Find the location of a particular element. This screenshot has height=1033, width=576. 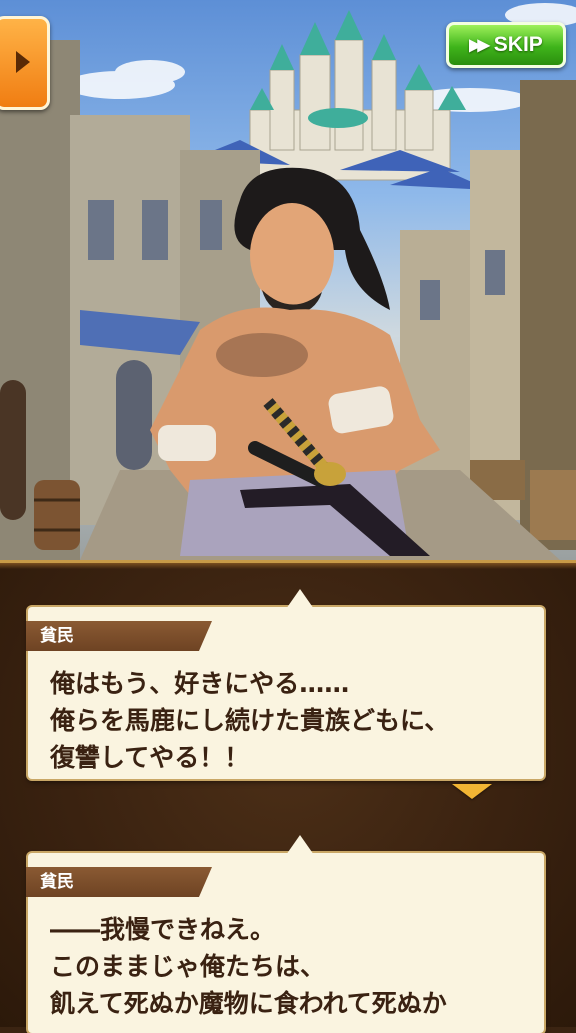

skip-label: SKIP is located at coordinates (518, 44).